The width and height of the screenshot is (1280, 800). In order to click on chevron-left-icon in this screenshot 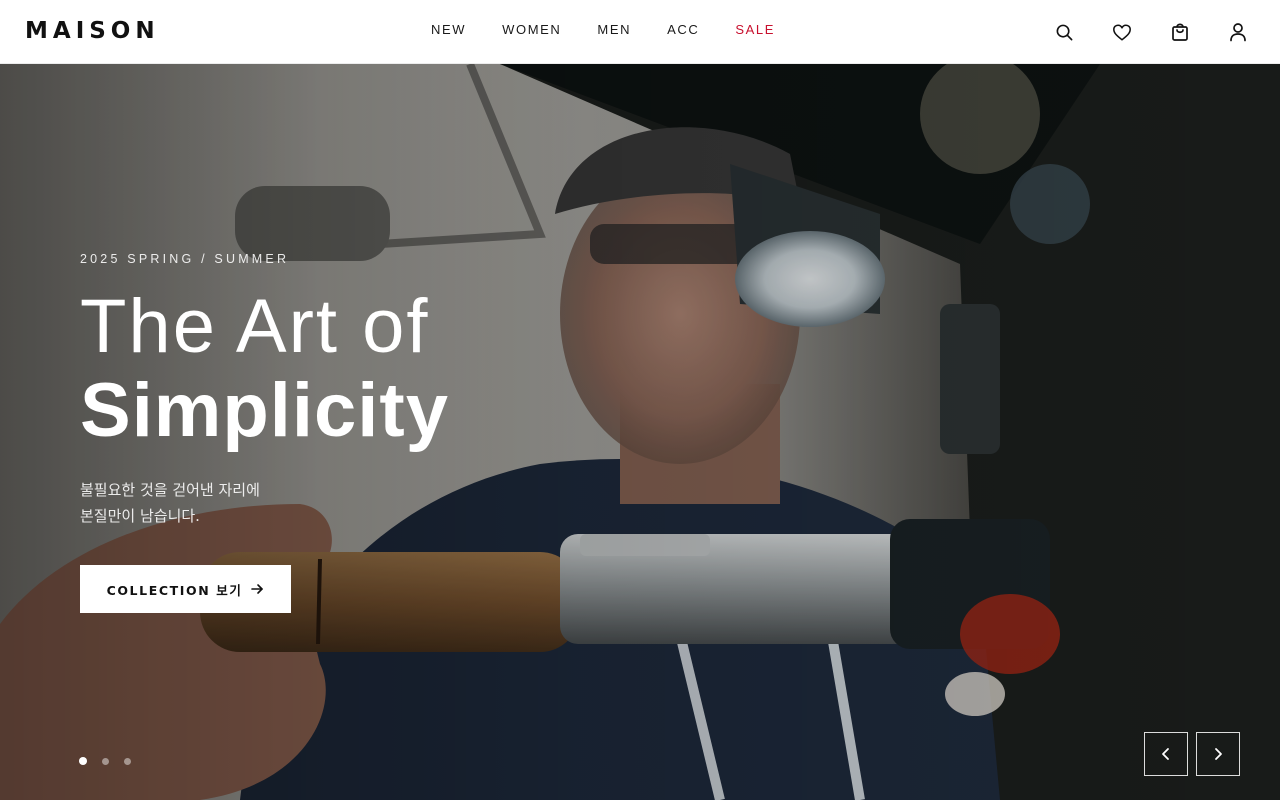, I will do `click(1165, 754)`.